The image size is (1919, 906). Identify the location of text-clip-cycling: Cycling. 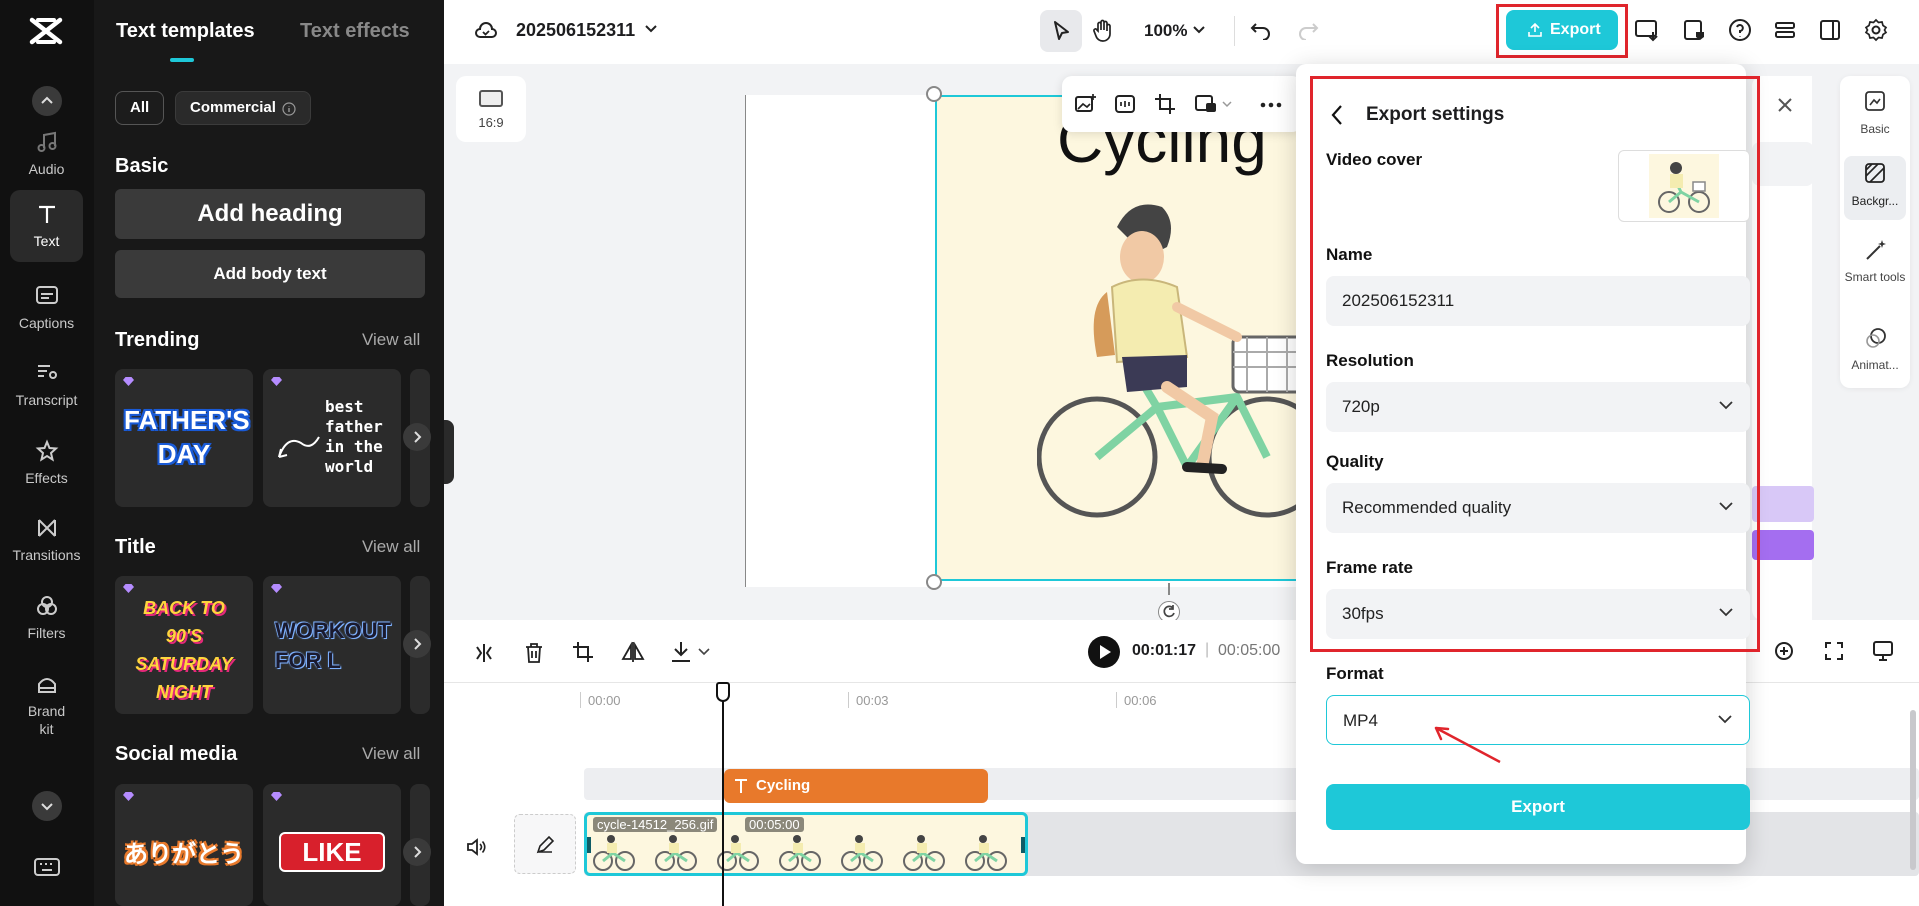
(856, 786).